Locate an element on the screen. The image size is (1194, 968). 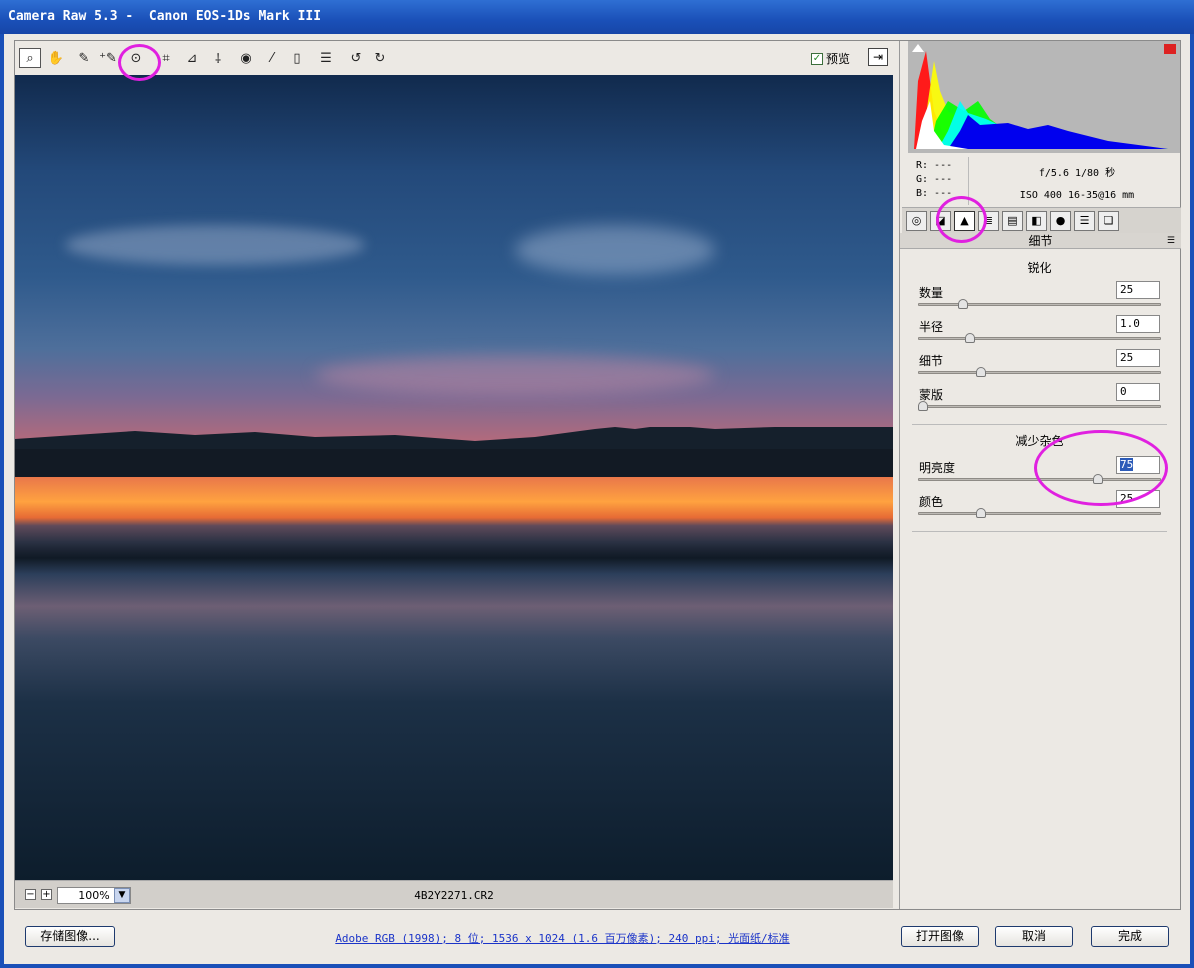
panel-title-text: 细节 is located at coordinates (1040, 241).